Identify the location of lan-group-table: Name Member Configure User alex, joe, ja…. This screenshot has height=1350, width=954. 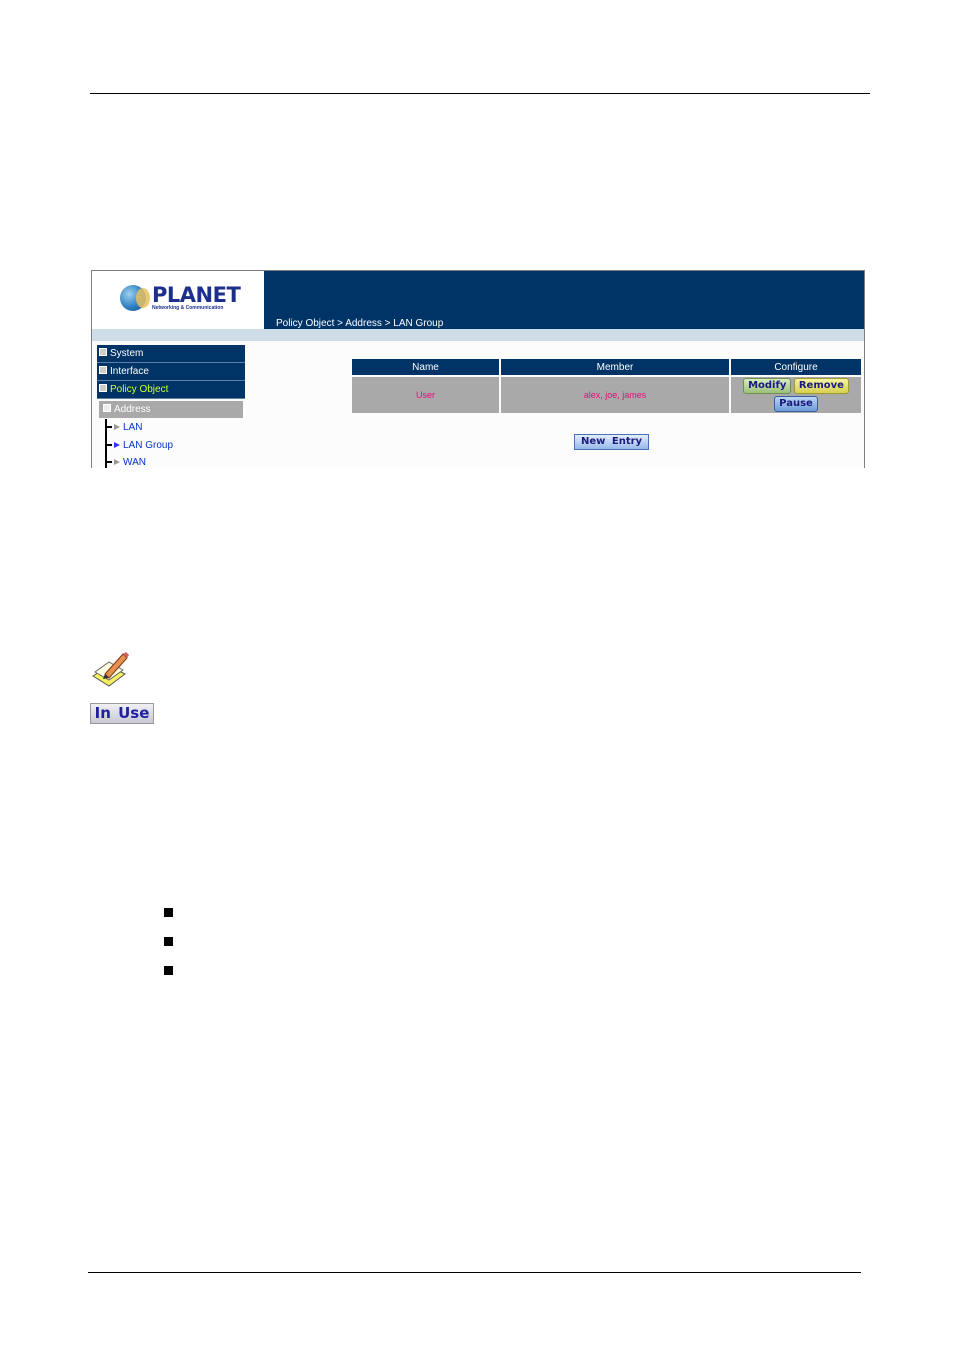
(606, 386).